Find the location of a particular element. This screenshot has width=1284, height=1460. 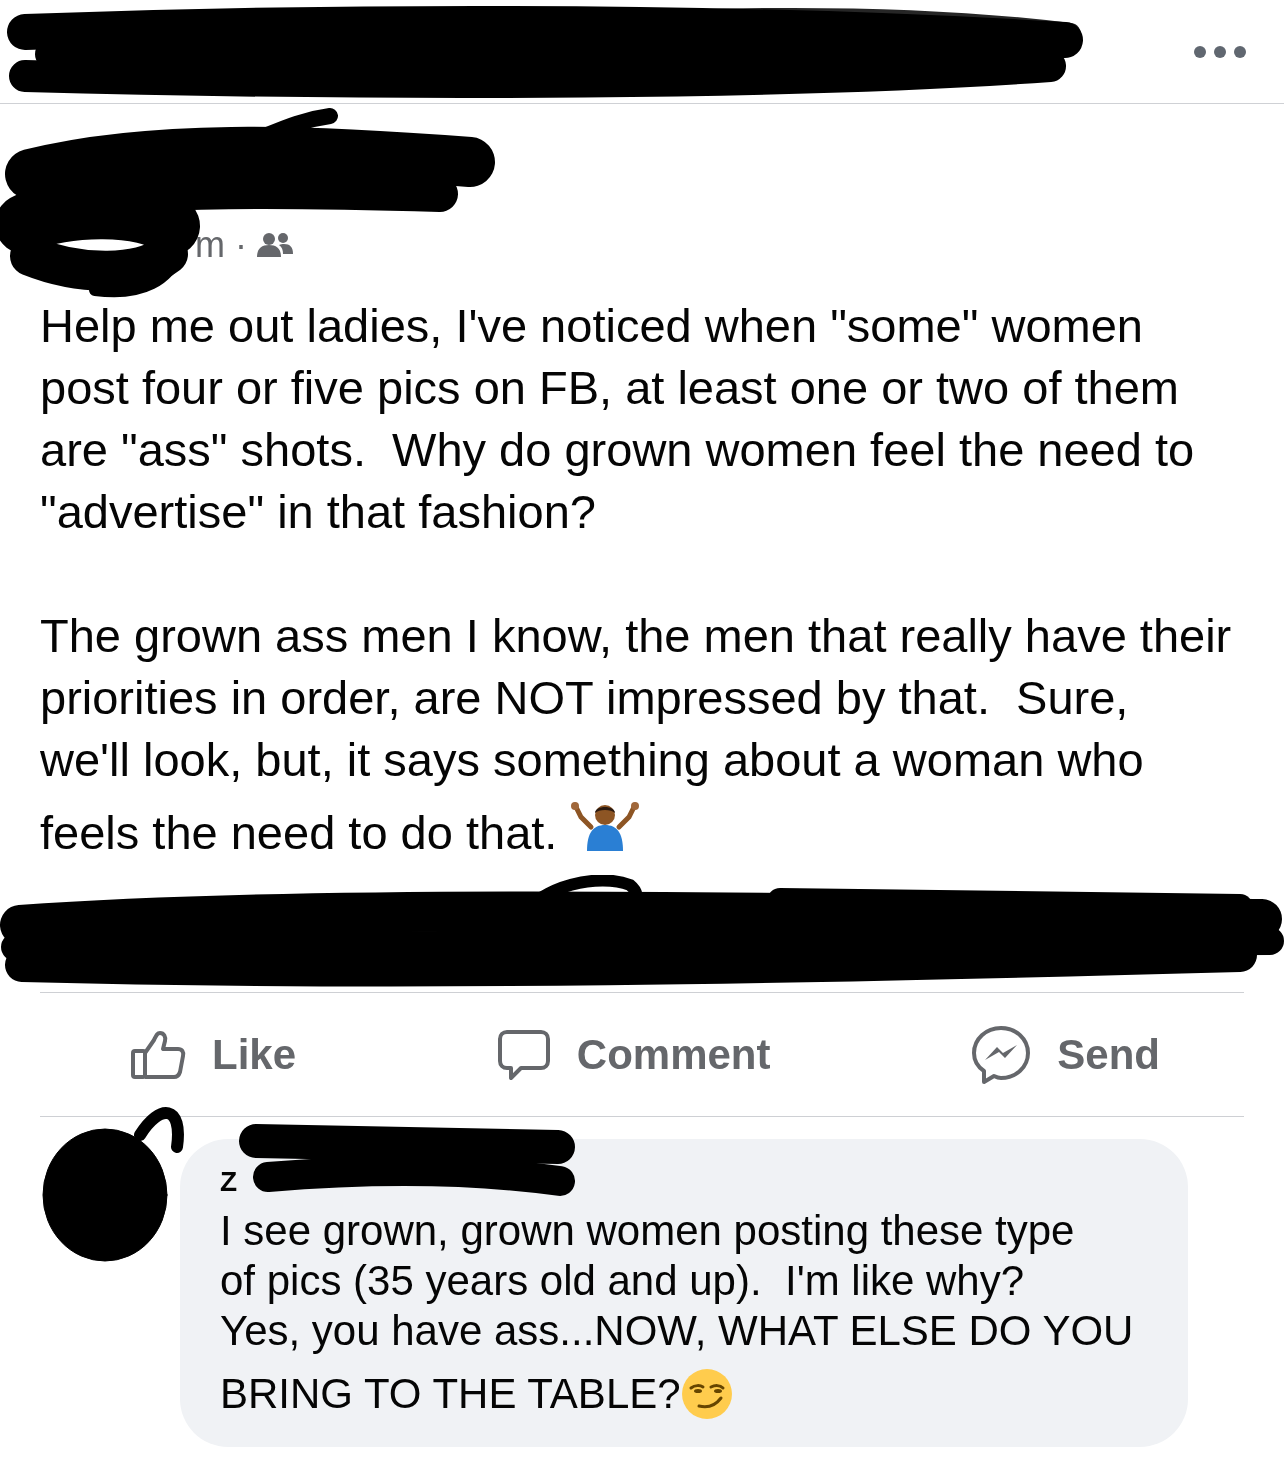

more-options-icon is located at coordinates (1220, 51).